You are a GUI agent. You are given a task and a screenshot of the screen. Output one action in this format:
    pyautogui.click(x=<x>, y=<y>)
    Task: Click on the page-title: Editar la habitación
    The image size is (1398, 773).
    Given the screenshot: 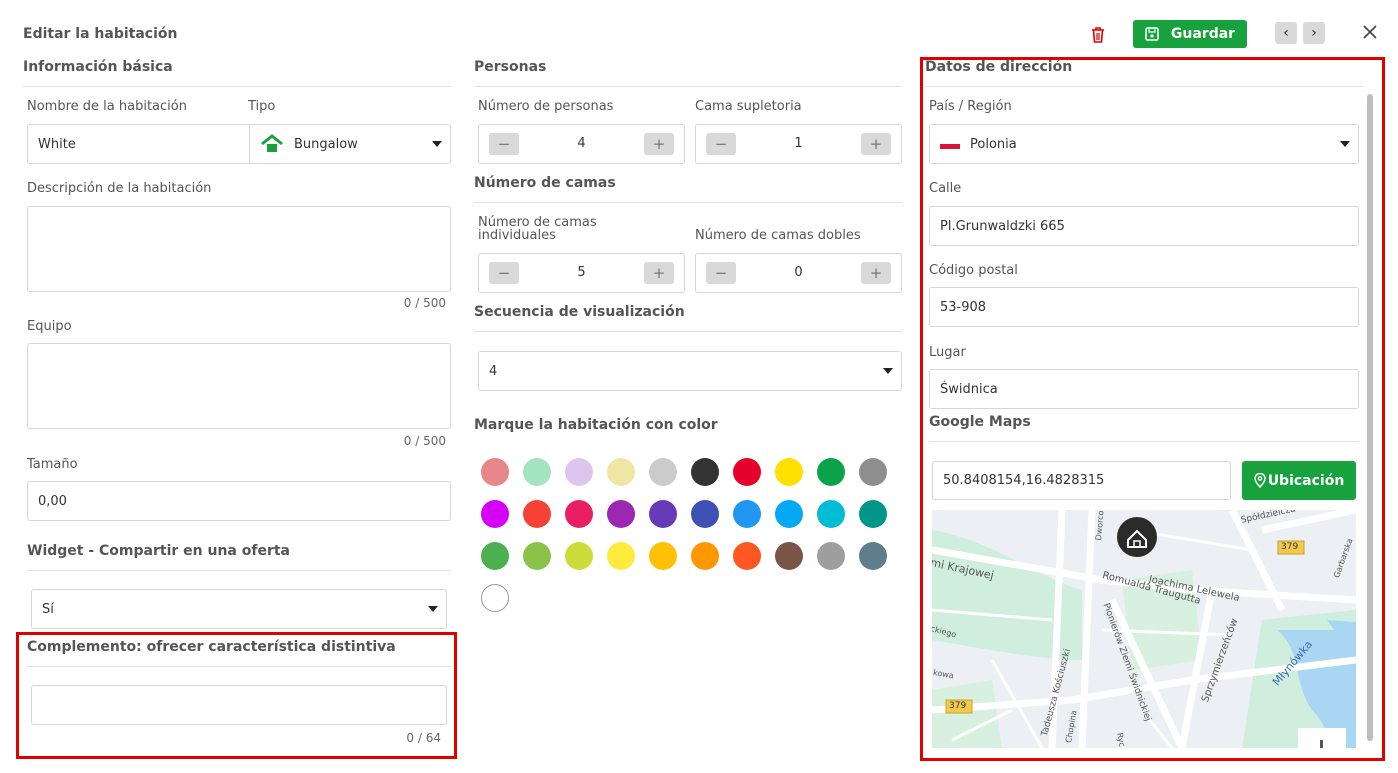 What is the action you would take?
    pyautogui.click(x=100, y=34)
    